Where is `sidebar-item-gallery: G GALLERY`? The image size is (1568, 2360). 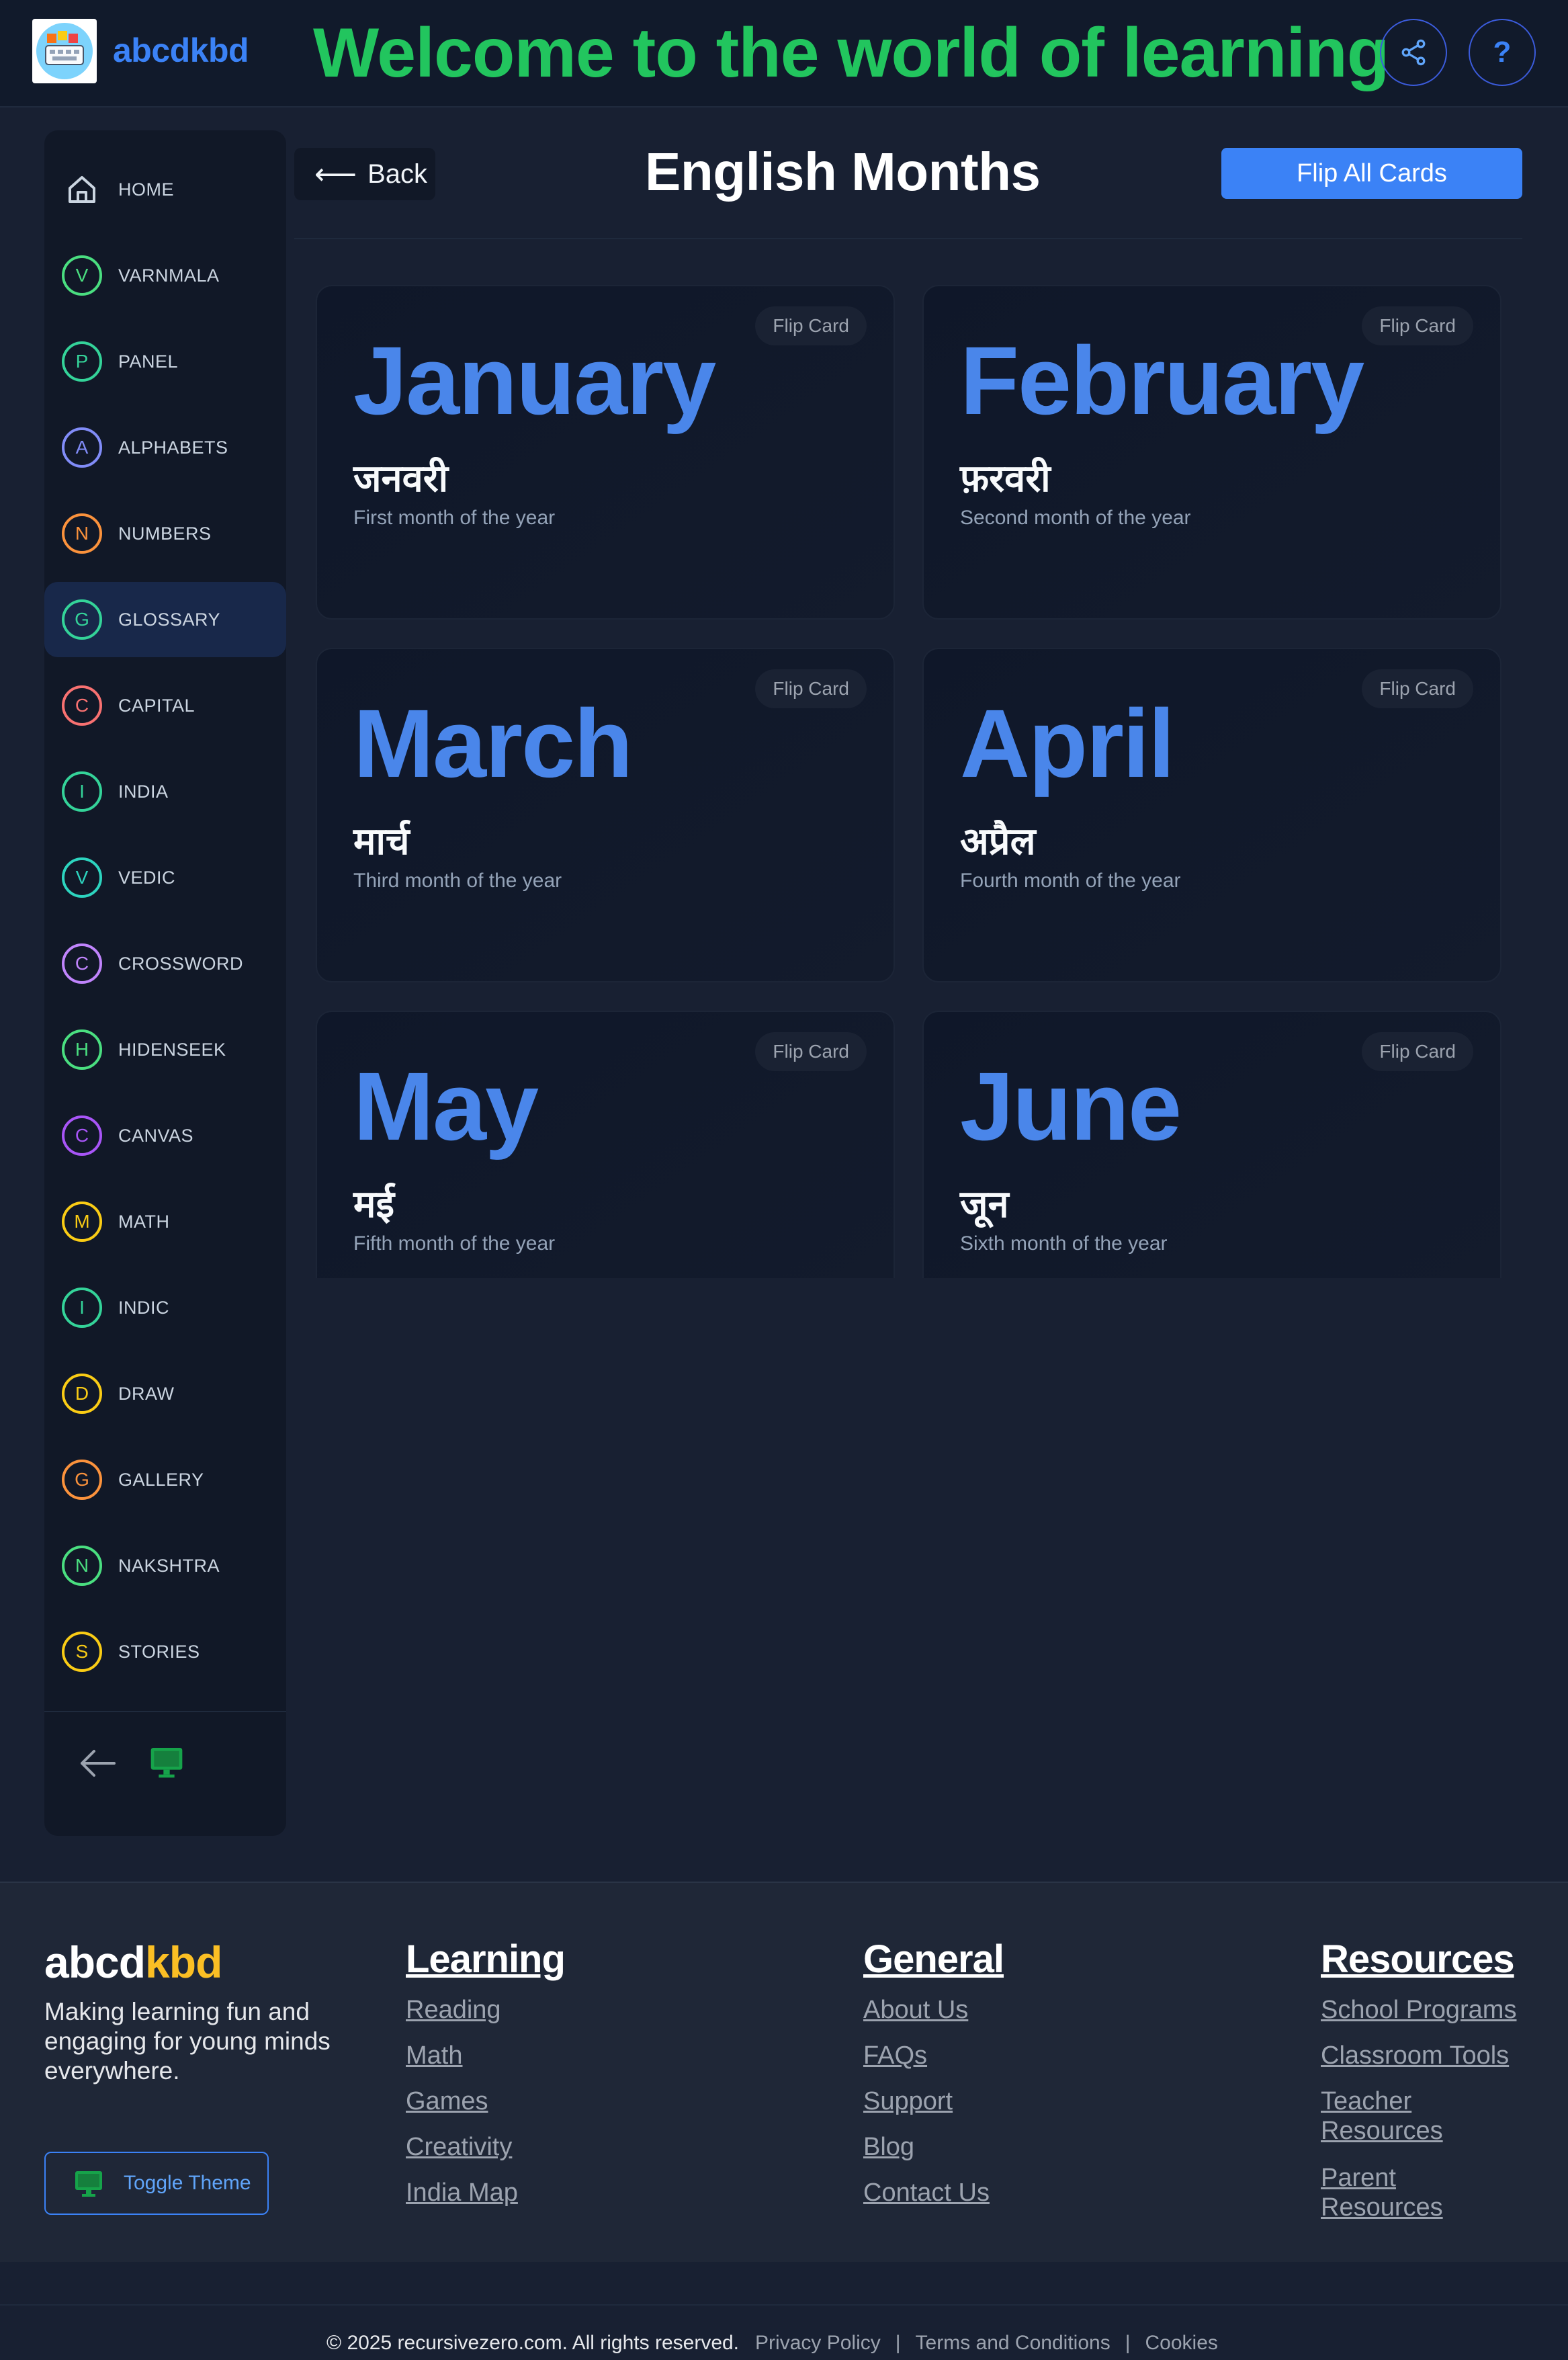 sidebar-item-gallery: G GALLERY is located at coordinates (165, 1479).